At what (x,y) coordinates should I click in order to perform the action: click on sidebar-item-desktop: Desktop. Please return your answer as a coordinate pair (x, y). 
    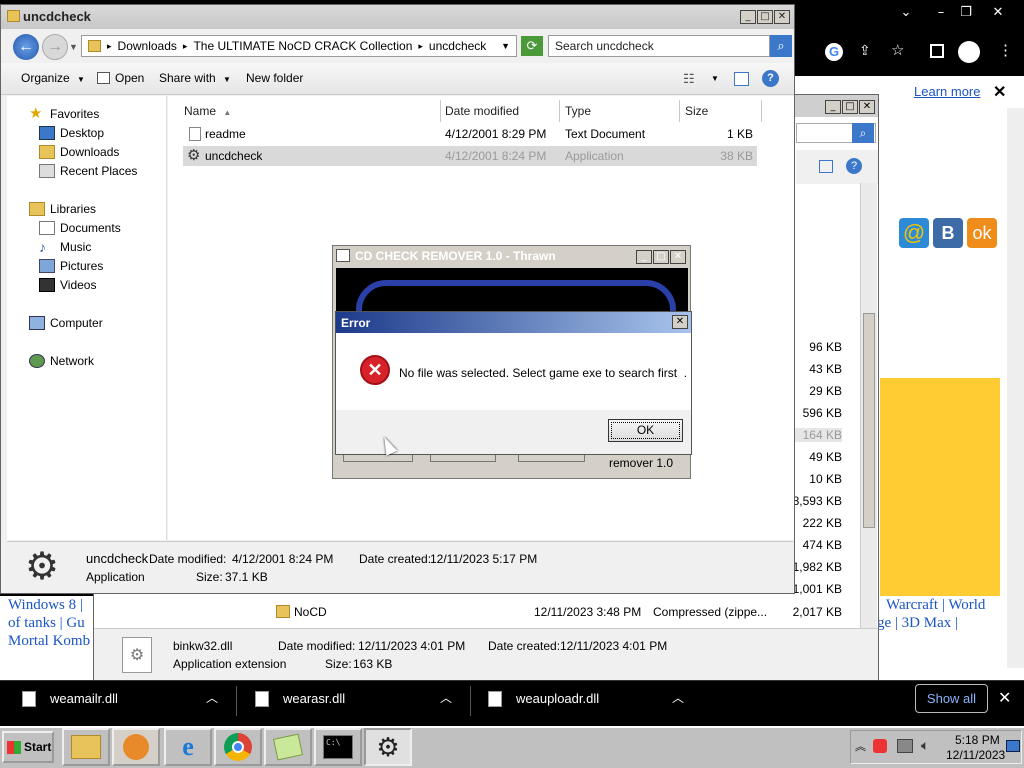
    Looking at the image, I should click on (71, 133).